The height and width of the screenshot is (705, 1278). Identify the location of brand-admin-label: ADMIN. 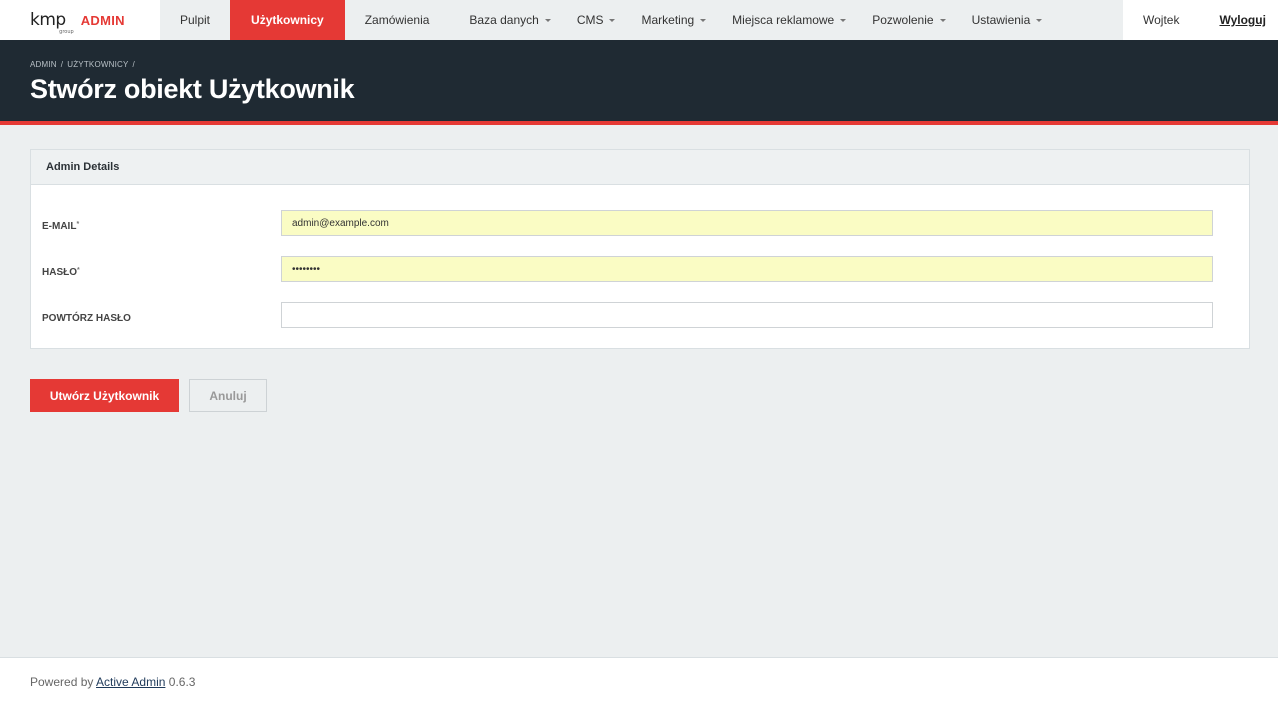
(102, 20).